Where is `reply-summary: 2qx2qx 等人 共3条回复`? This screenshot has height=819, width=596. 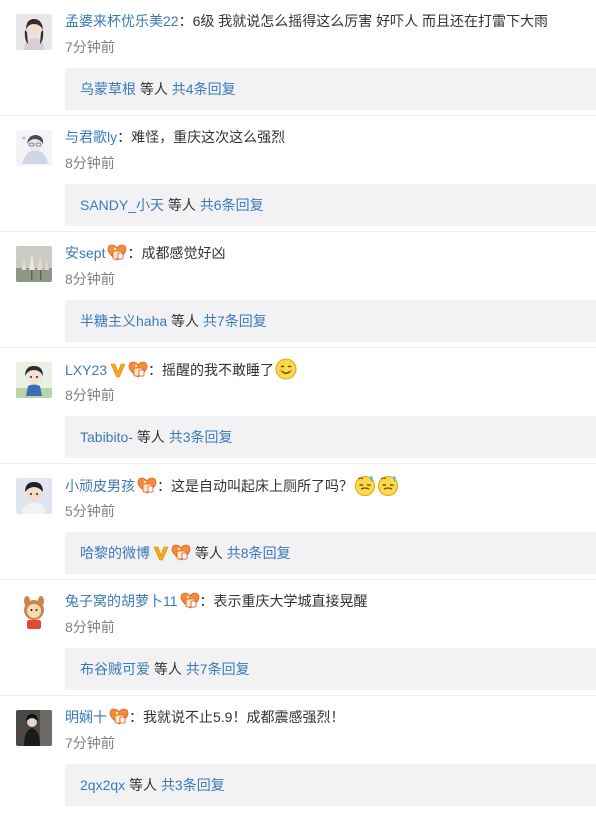 reply-summary: 2qx2qx 等人 共3条回复 is located at coordinates (330, 785).